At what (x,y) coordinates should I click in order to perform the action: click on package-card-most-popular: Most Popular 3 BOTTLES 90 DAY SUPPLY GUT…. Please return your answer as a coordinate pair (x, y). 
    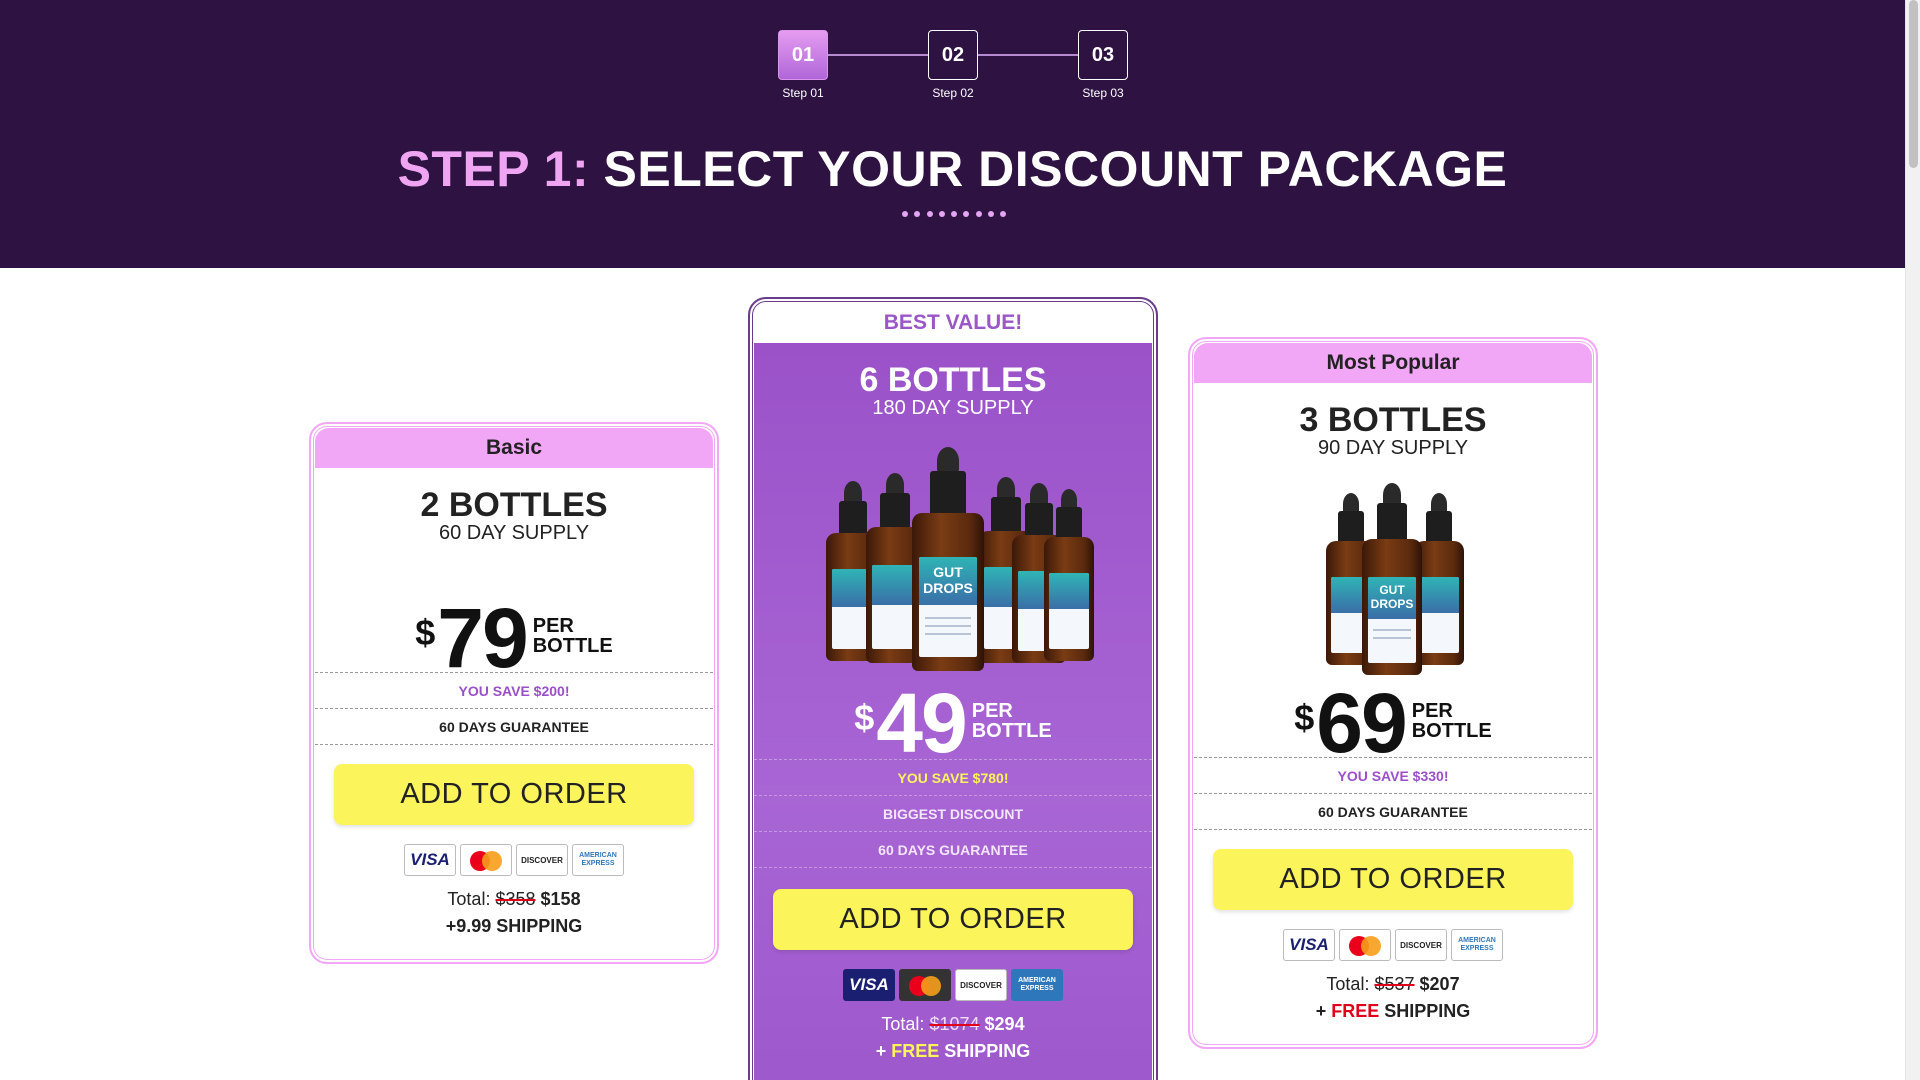
    Looking at the image, I should click on (1393, 693).